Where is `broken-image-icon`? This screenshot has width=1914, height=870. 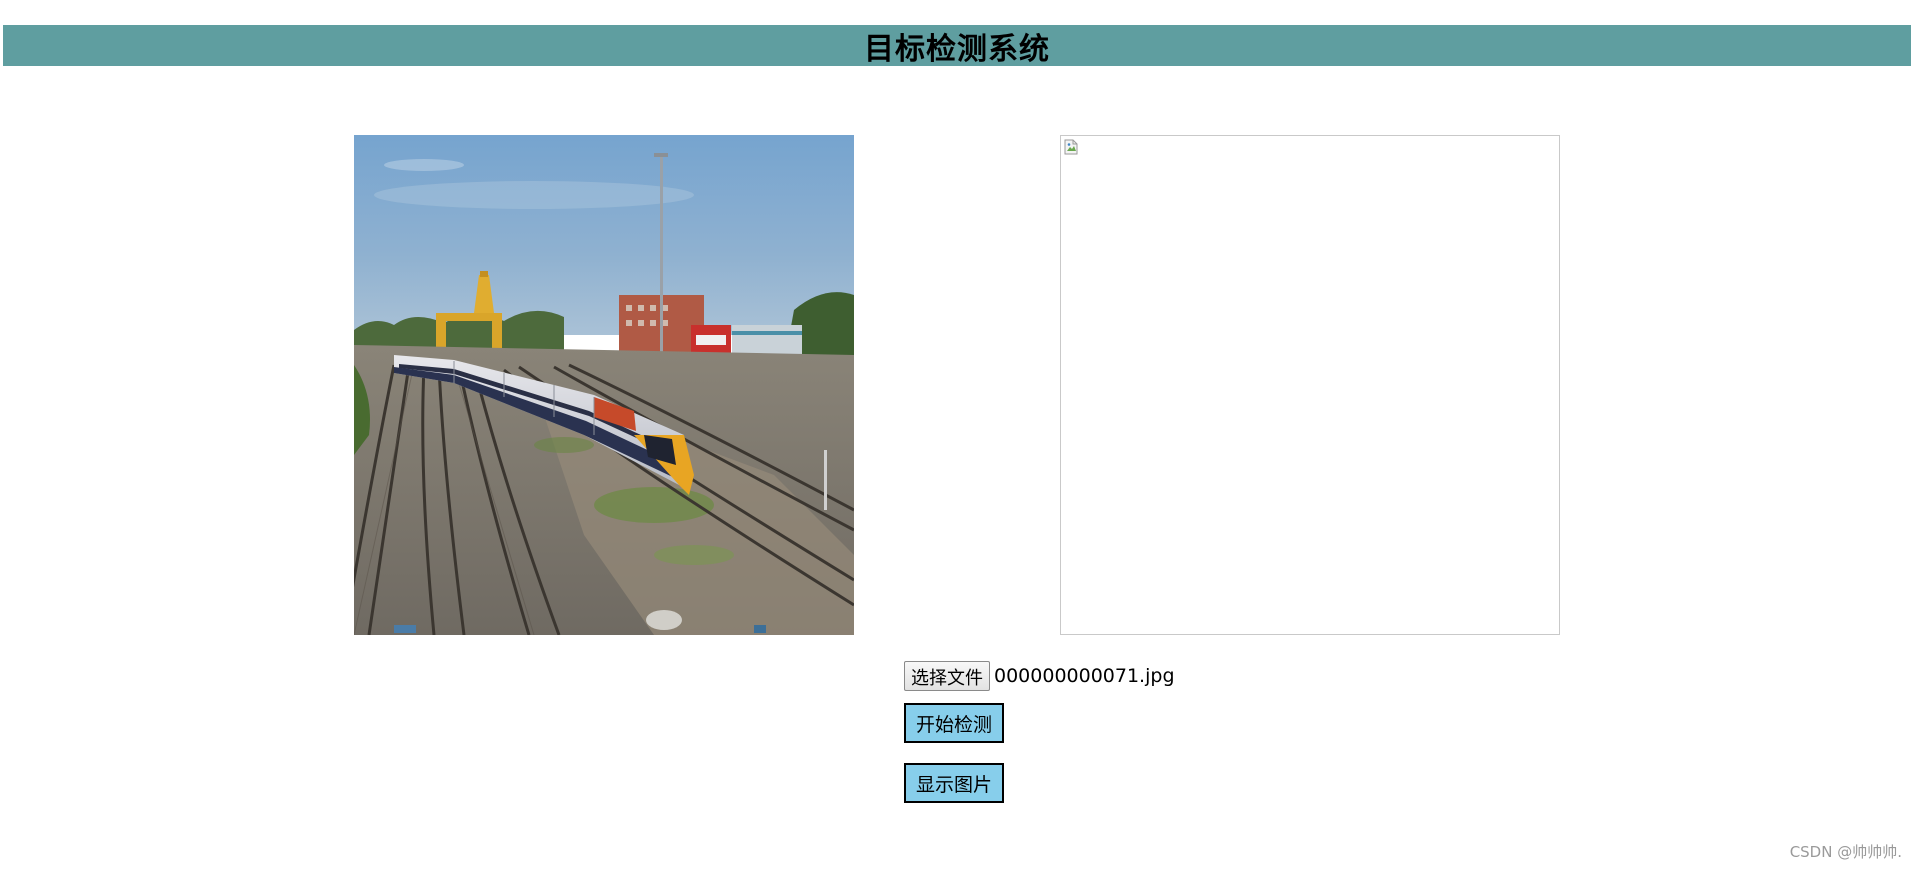 broken-image-icon is located at coordinates (1071, 147).